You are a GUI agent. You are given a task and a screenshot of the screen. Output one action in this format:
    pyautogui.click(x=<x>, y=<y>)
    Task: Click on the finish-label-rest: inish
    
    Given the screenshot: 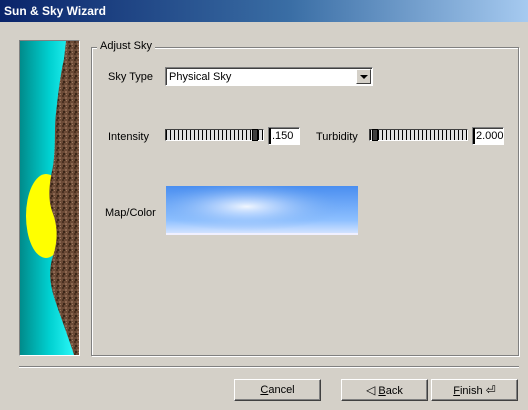 What is the action you would take?
    pyautogui.click(x=471, y=391)
    